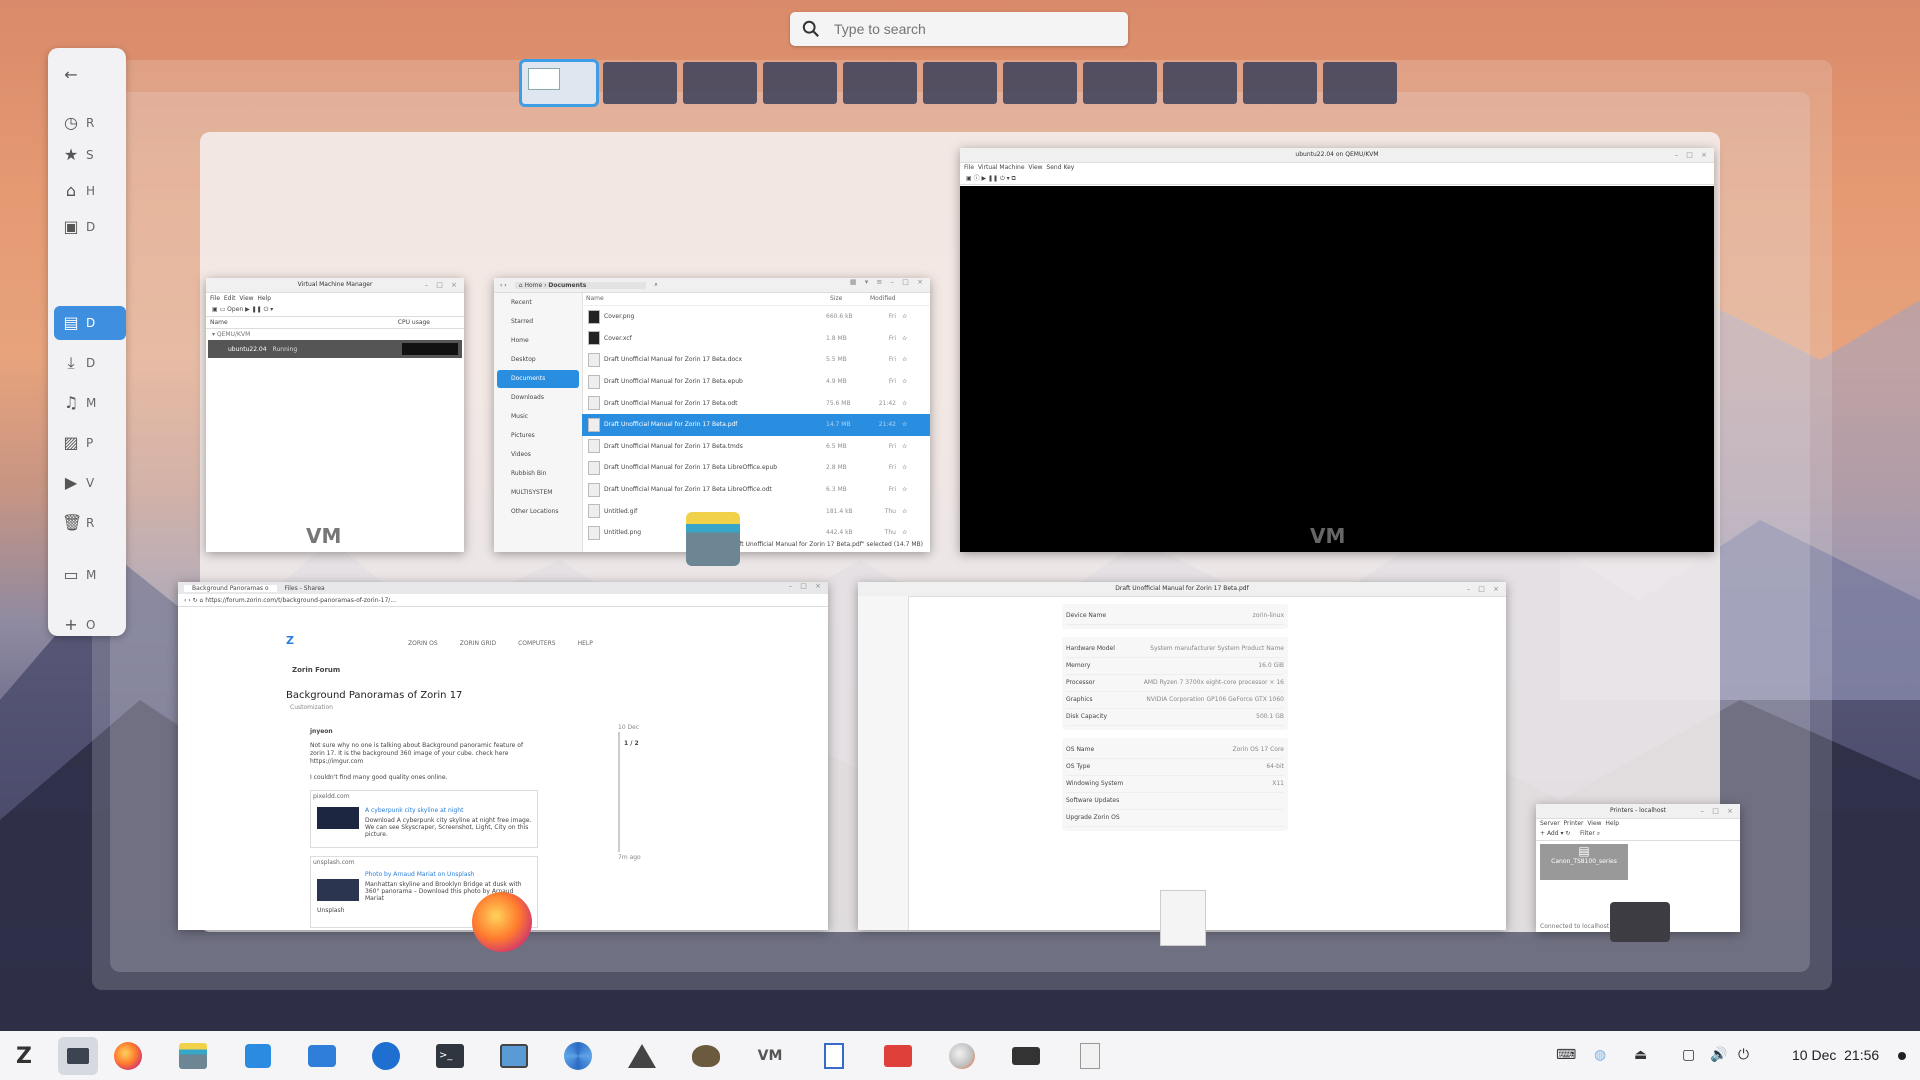 The width and height of the screenshot is (1920, 1080). Describe the element at coordinates (503, 285) in the screenshot. I see `back-arrow-icon: ‹ ›` at that location.